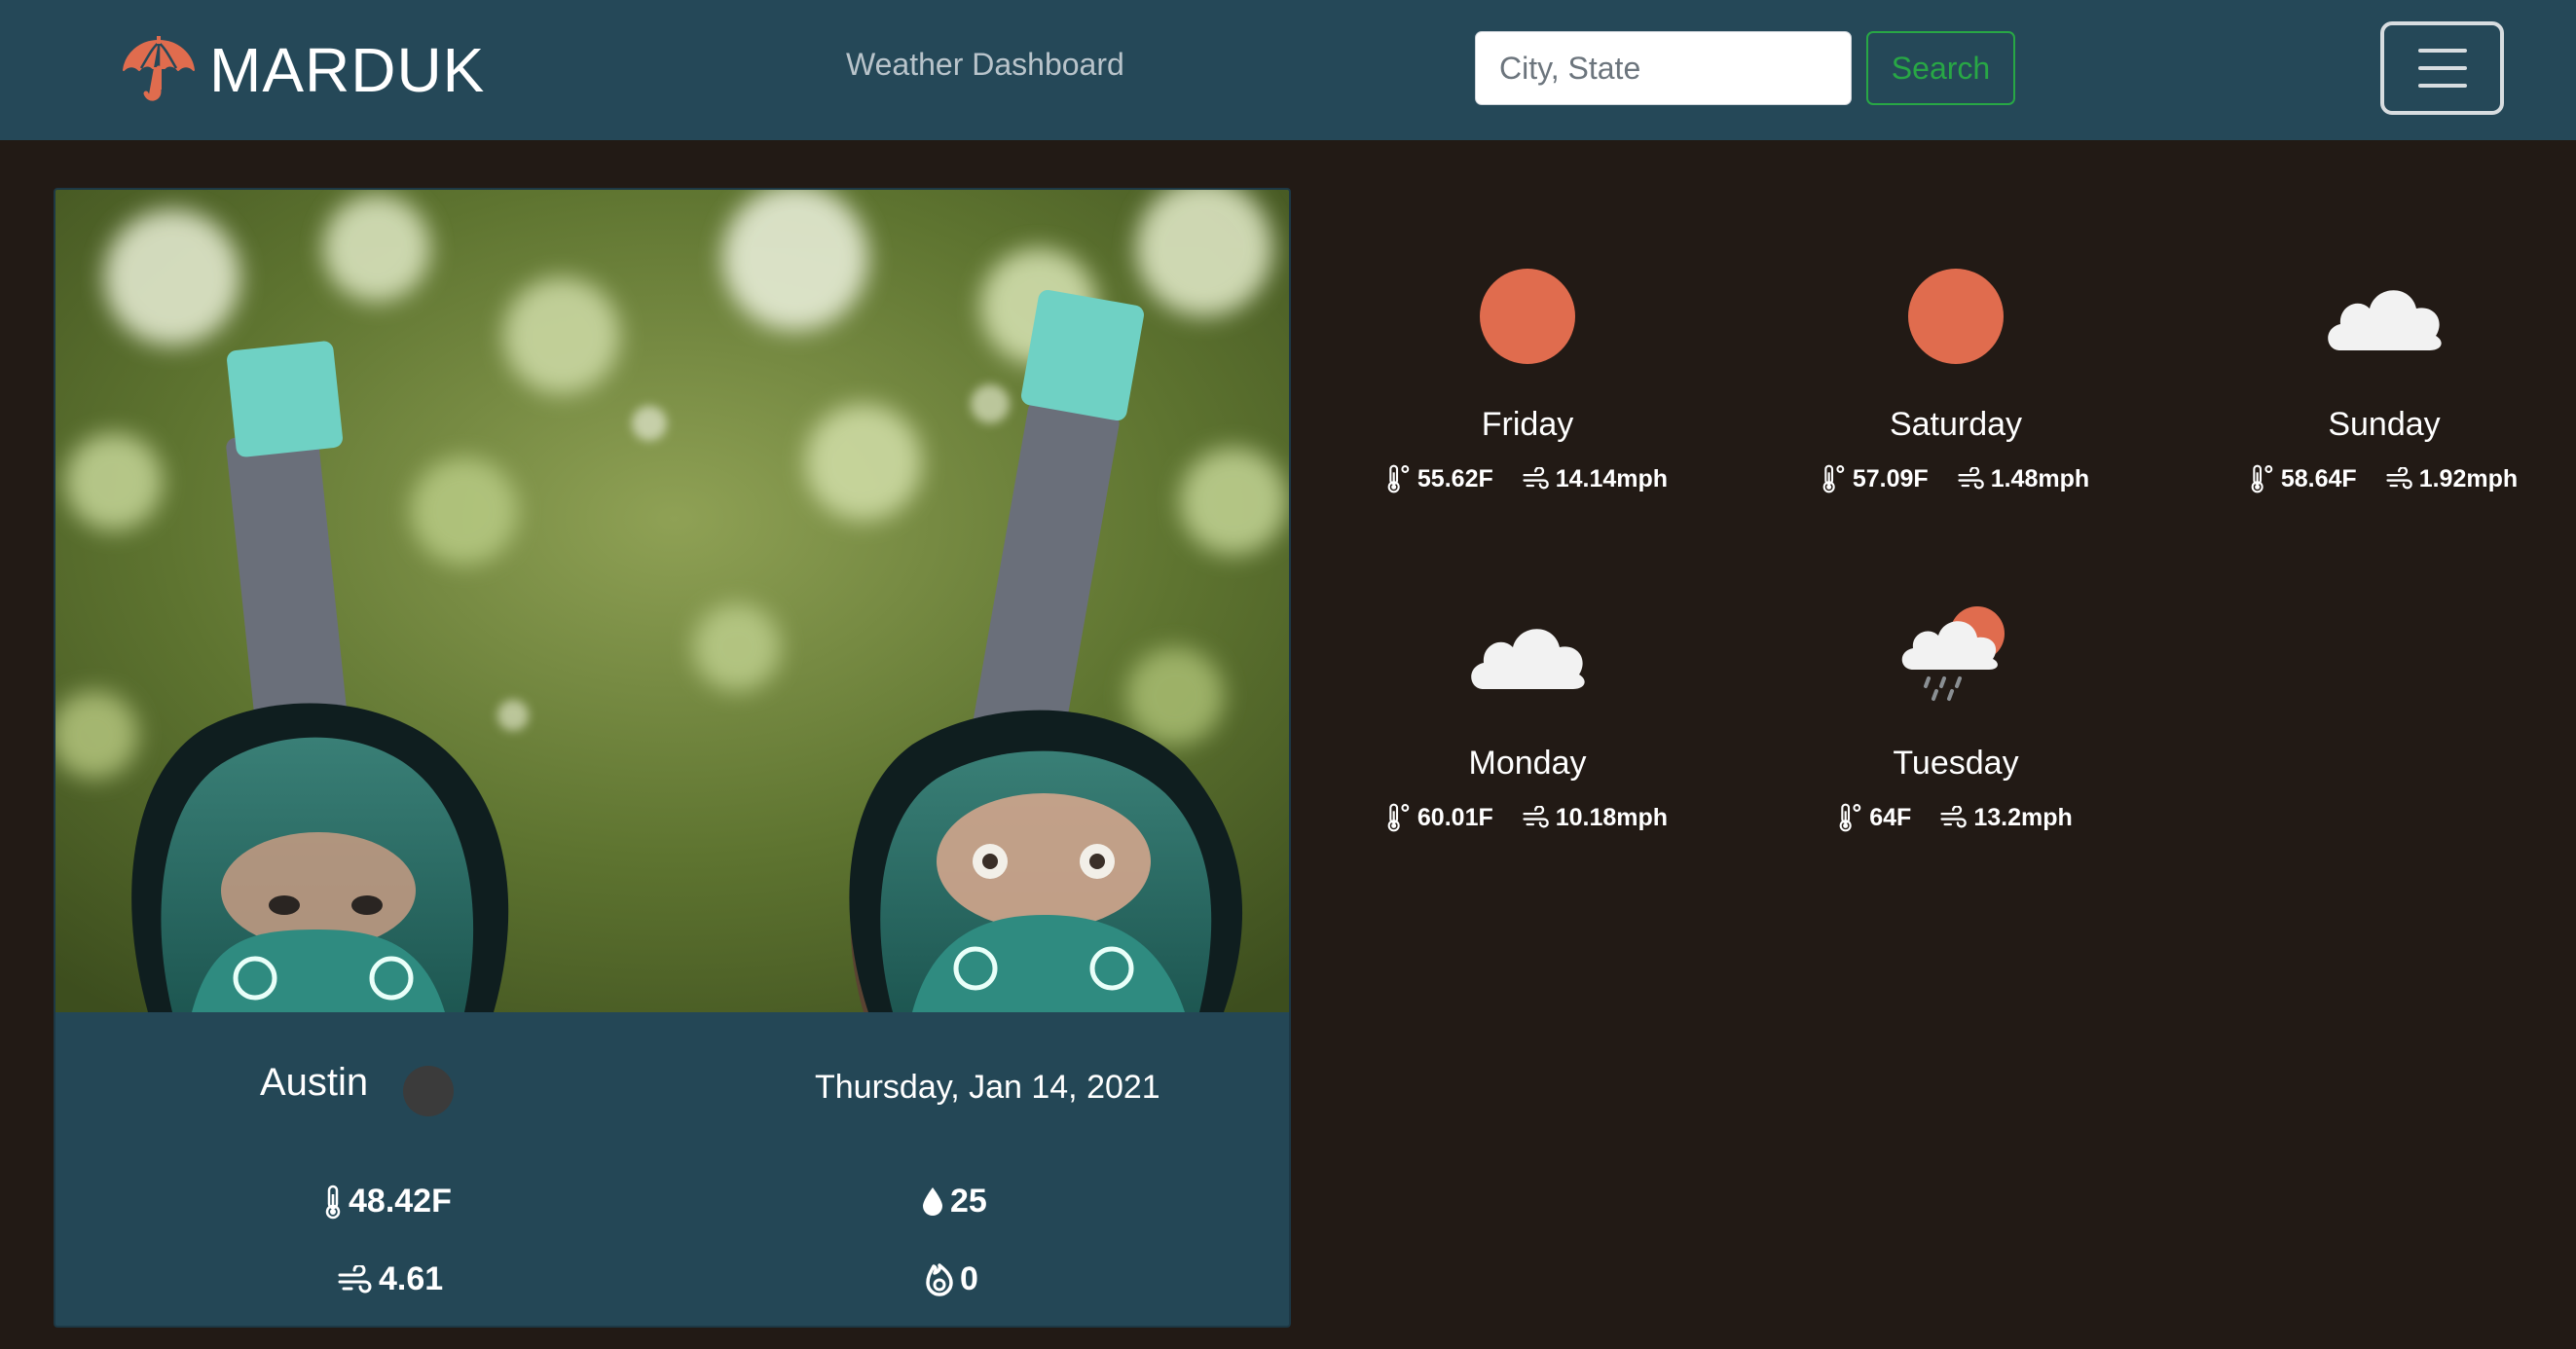 The height and width of the screenshot is (1349, 2576). What do you see at coordinates (2006, 818) in the screenshot?
I see `forecast-wind: 13.2mph` at bounding box center [2006, 818].